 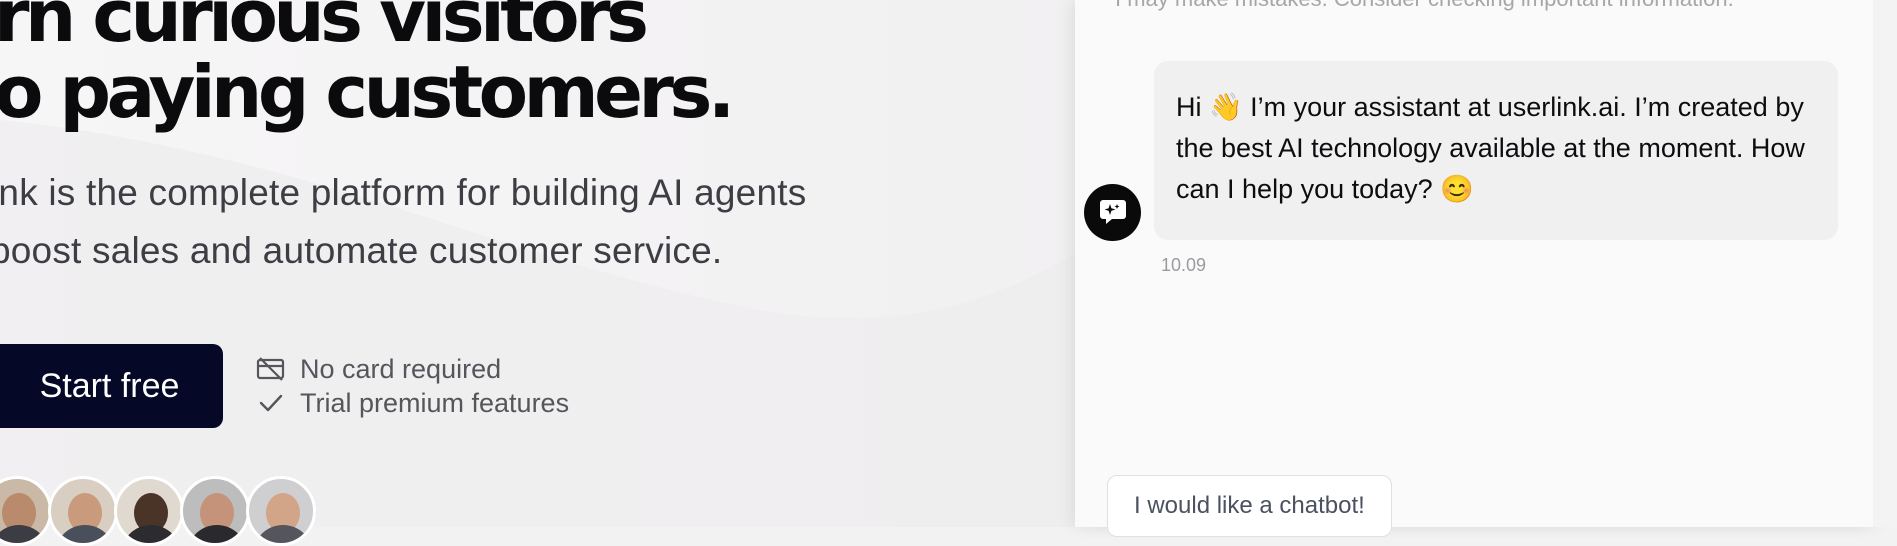 I want to click on hero-title-line-2: o paying customers., so click(x=367, y=92).